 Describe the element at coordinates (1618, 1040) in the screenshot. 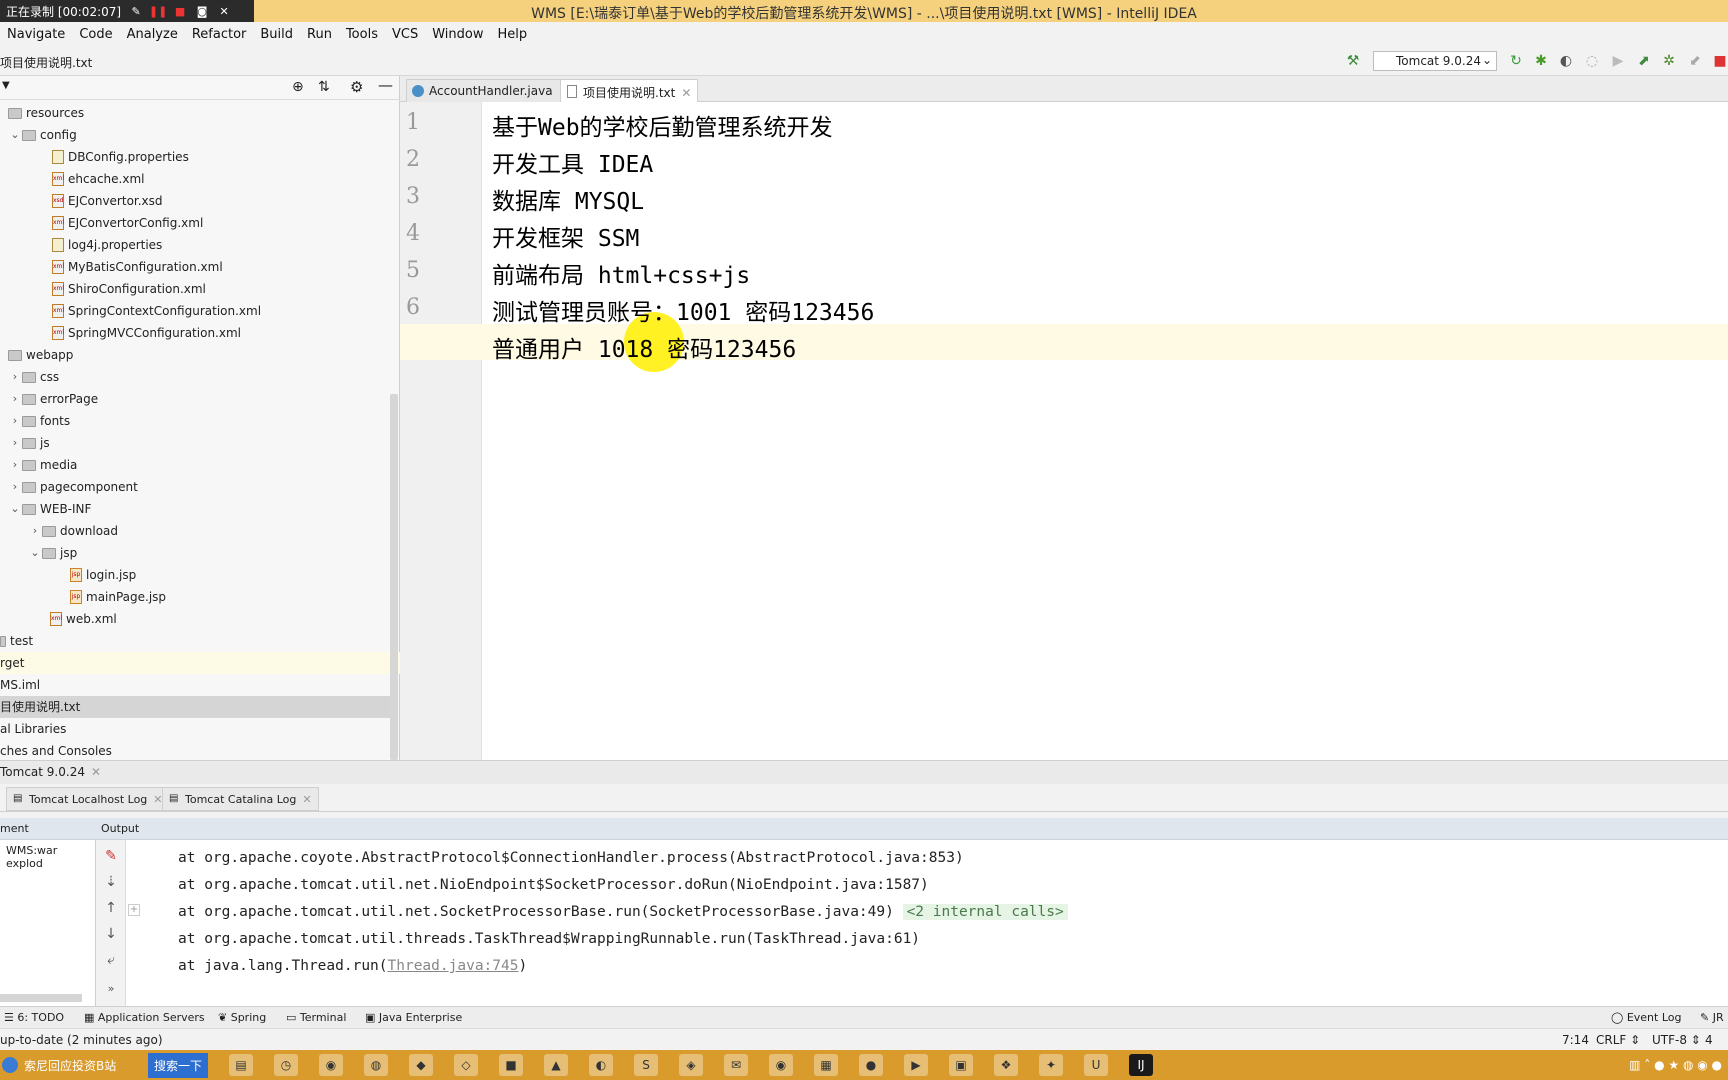

I see `line-separator: CRLF ⇕` at that location.